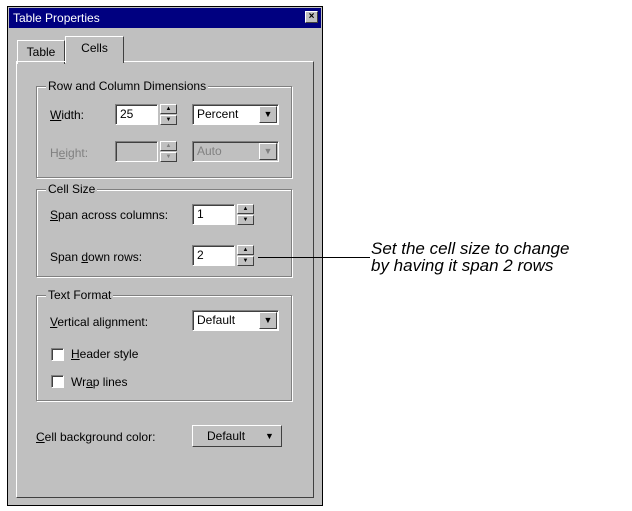 The height and width of the screenshot is (511, 632). What do you see at coordinates (105, 354) in the screenshot?
I see `header-style-label: Header style` at bounding box center [105, 354].